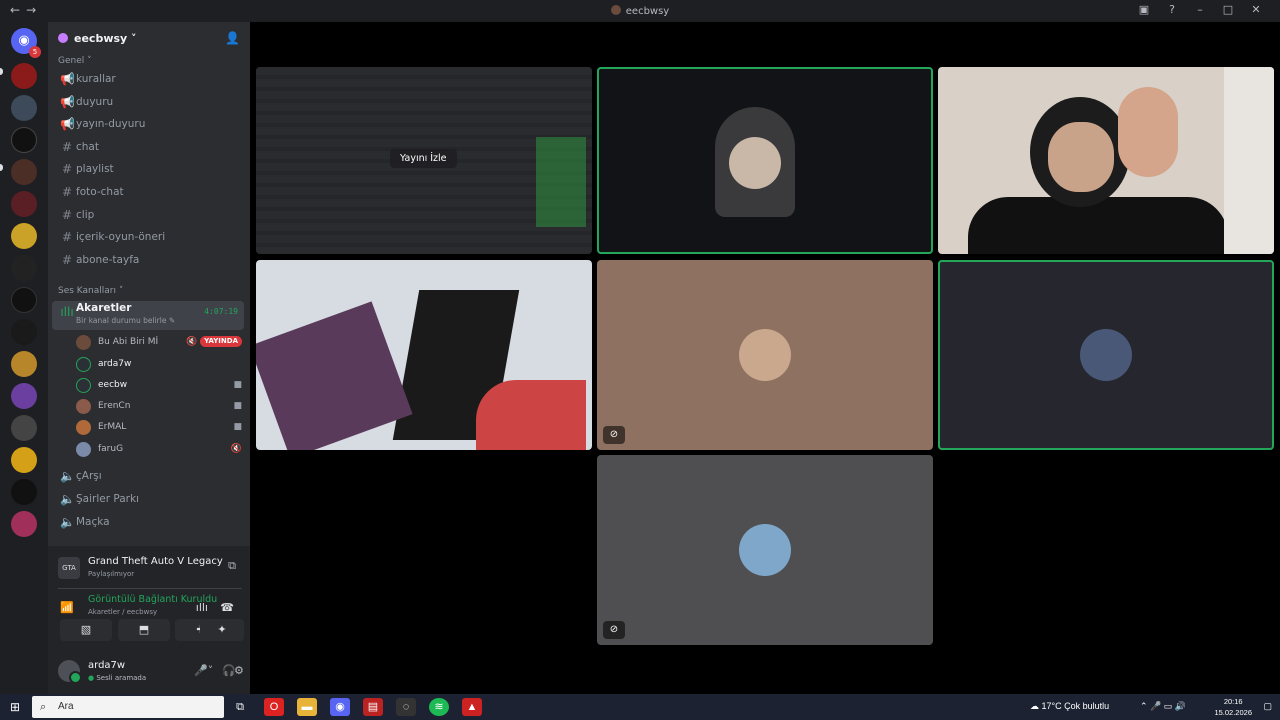 This screenshot has height=720, width=1280. I want to click on channel-chat: # chat, so click(148, 147).